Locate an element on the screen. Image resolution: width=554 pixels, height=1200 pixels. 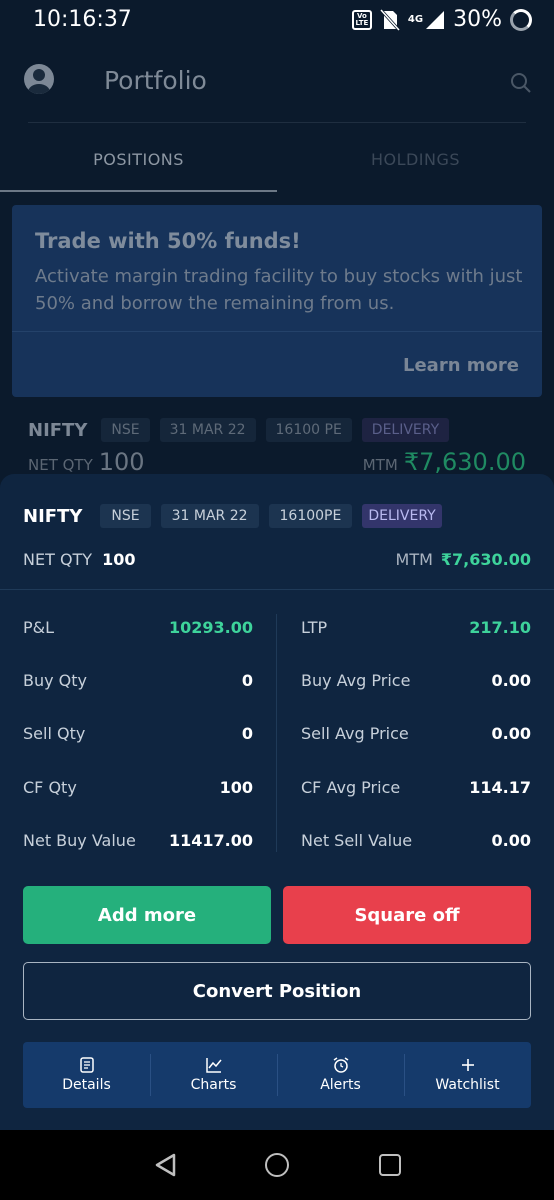
sheet-mtm-label: MTM is located at coordinates (414, 559).